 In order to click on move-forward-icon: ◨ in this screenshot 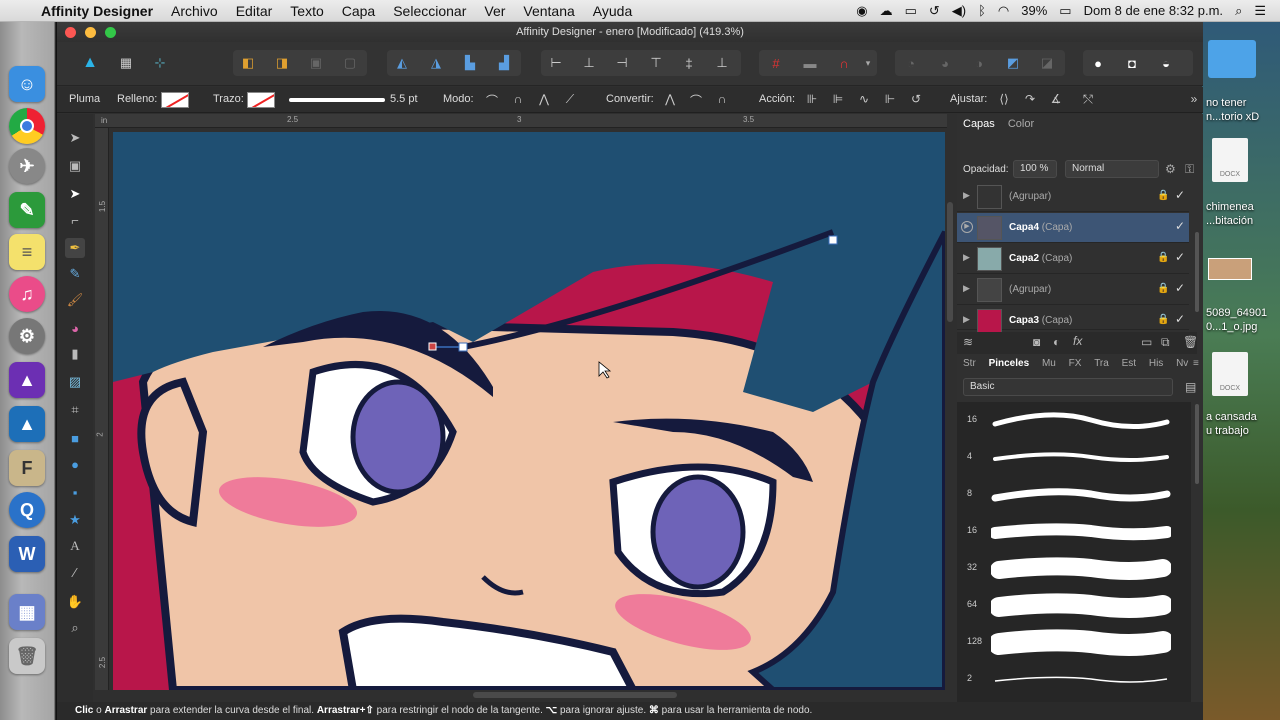, I will do `click(282, 63)`.